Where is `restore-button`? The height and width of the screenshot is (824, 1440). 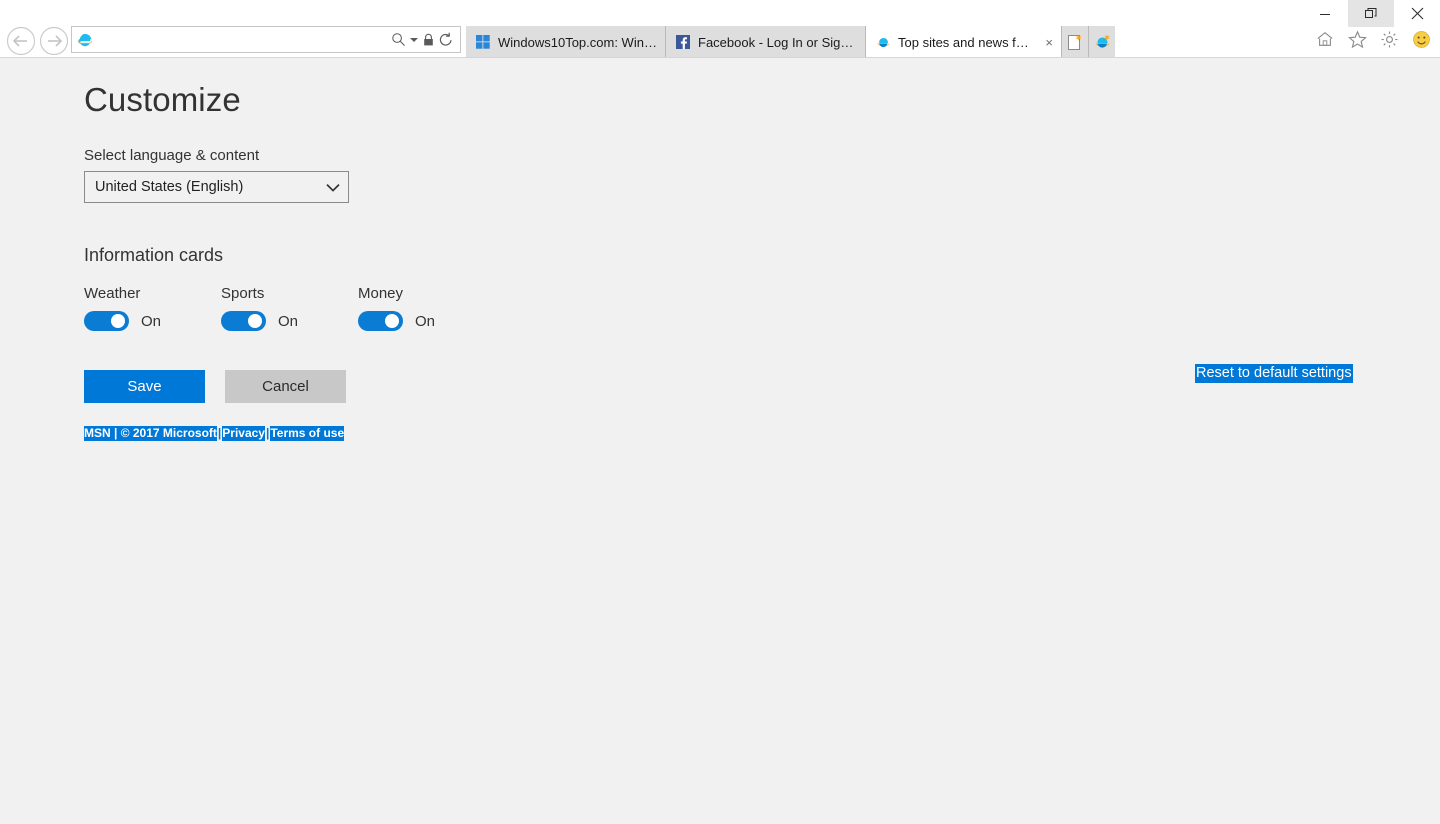
restore-button is located at coordinates (1371, 13).